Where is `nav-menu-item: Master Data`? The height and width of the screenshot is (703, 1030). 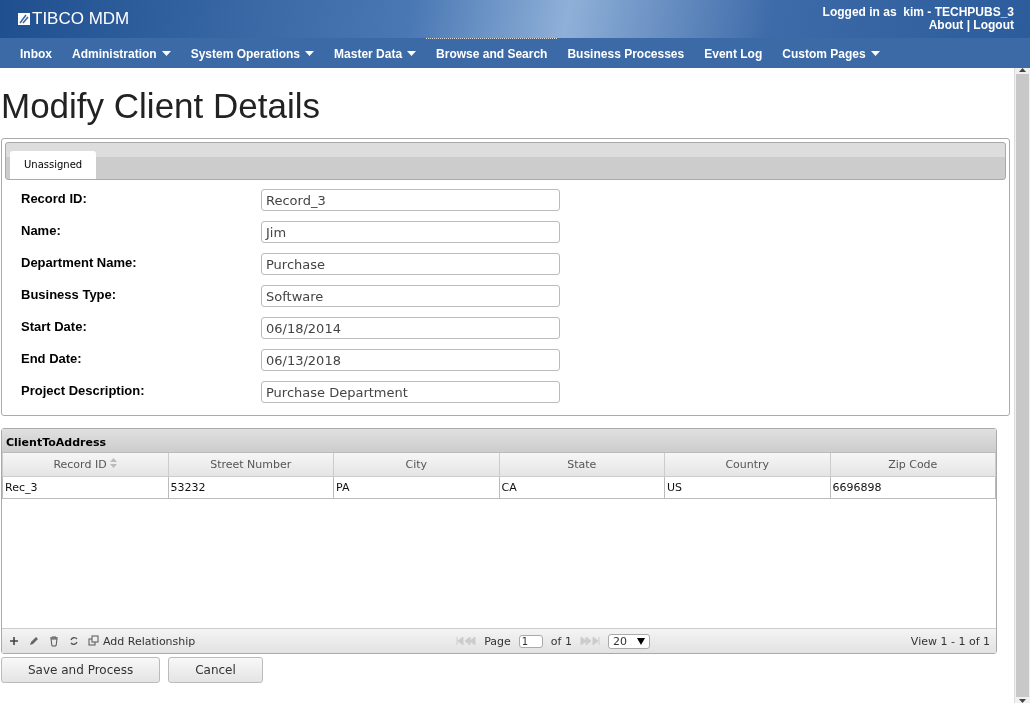 nav-menu-item: Master Data is located at coordinates (375, 53).